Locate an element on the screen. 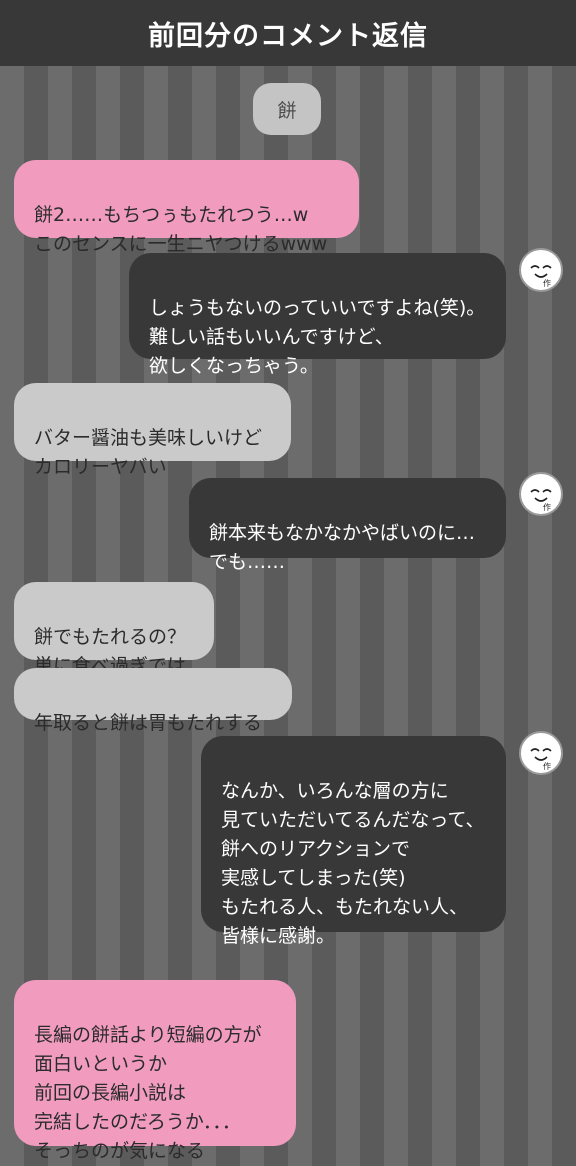  page-header: 前回分のコメント返信 is located at coordinates (288, 33).